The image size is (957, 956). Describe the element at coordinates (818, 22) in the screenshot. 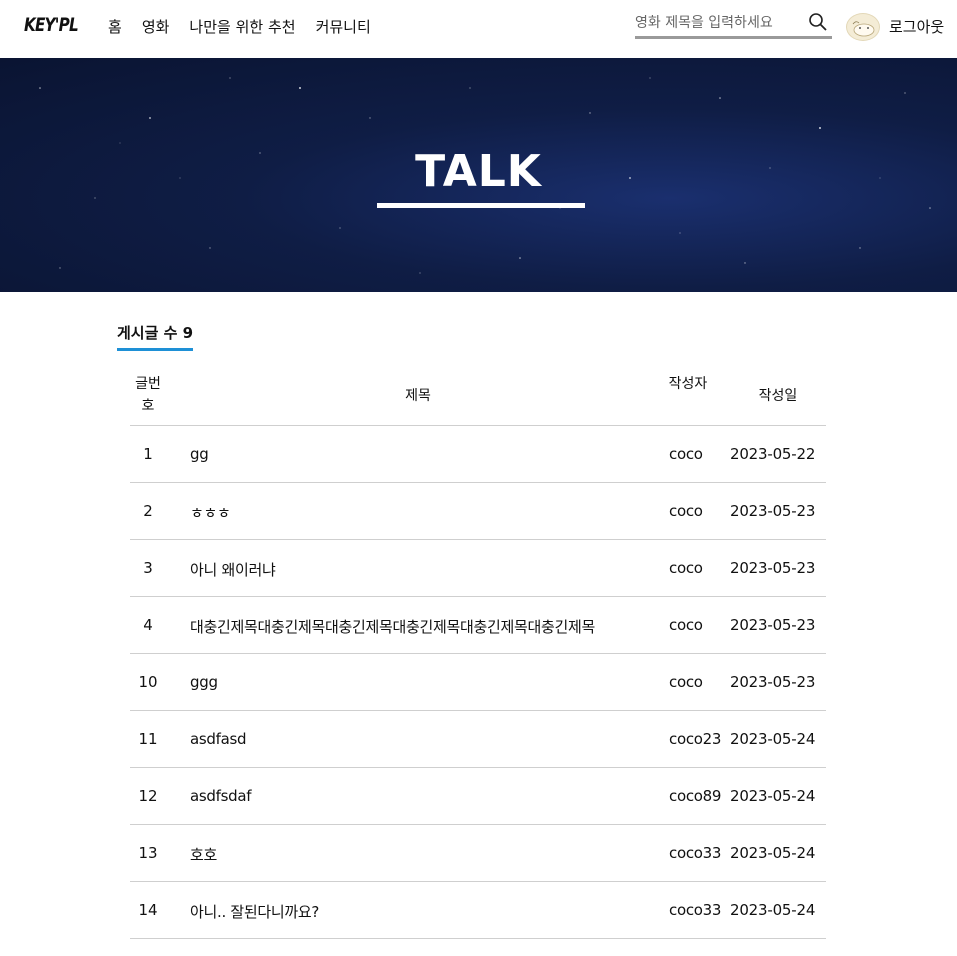

I see `search-icon` at that location.